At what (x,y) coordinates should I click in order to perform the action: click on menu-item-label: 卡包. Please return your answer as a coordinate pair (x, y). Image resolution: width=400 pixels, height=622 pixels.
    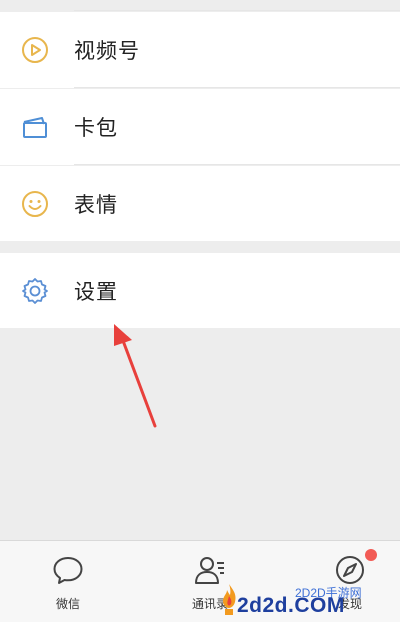
    Looking at the image, I should click on (96, 128).